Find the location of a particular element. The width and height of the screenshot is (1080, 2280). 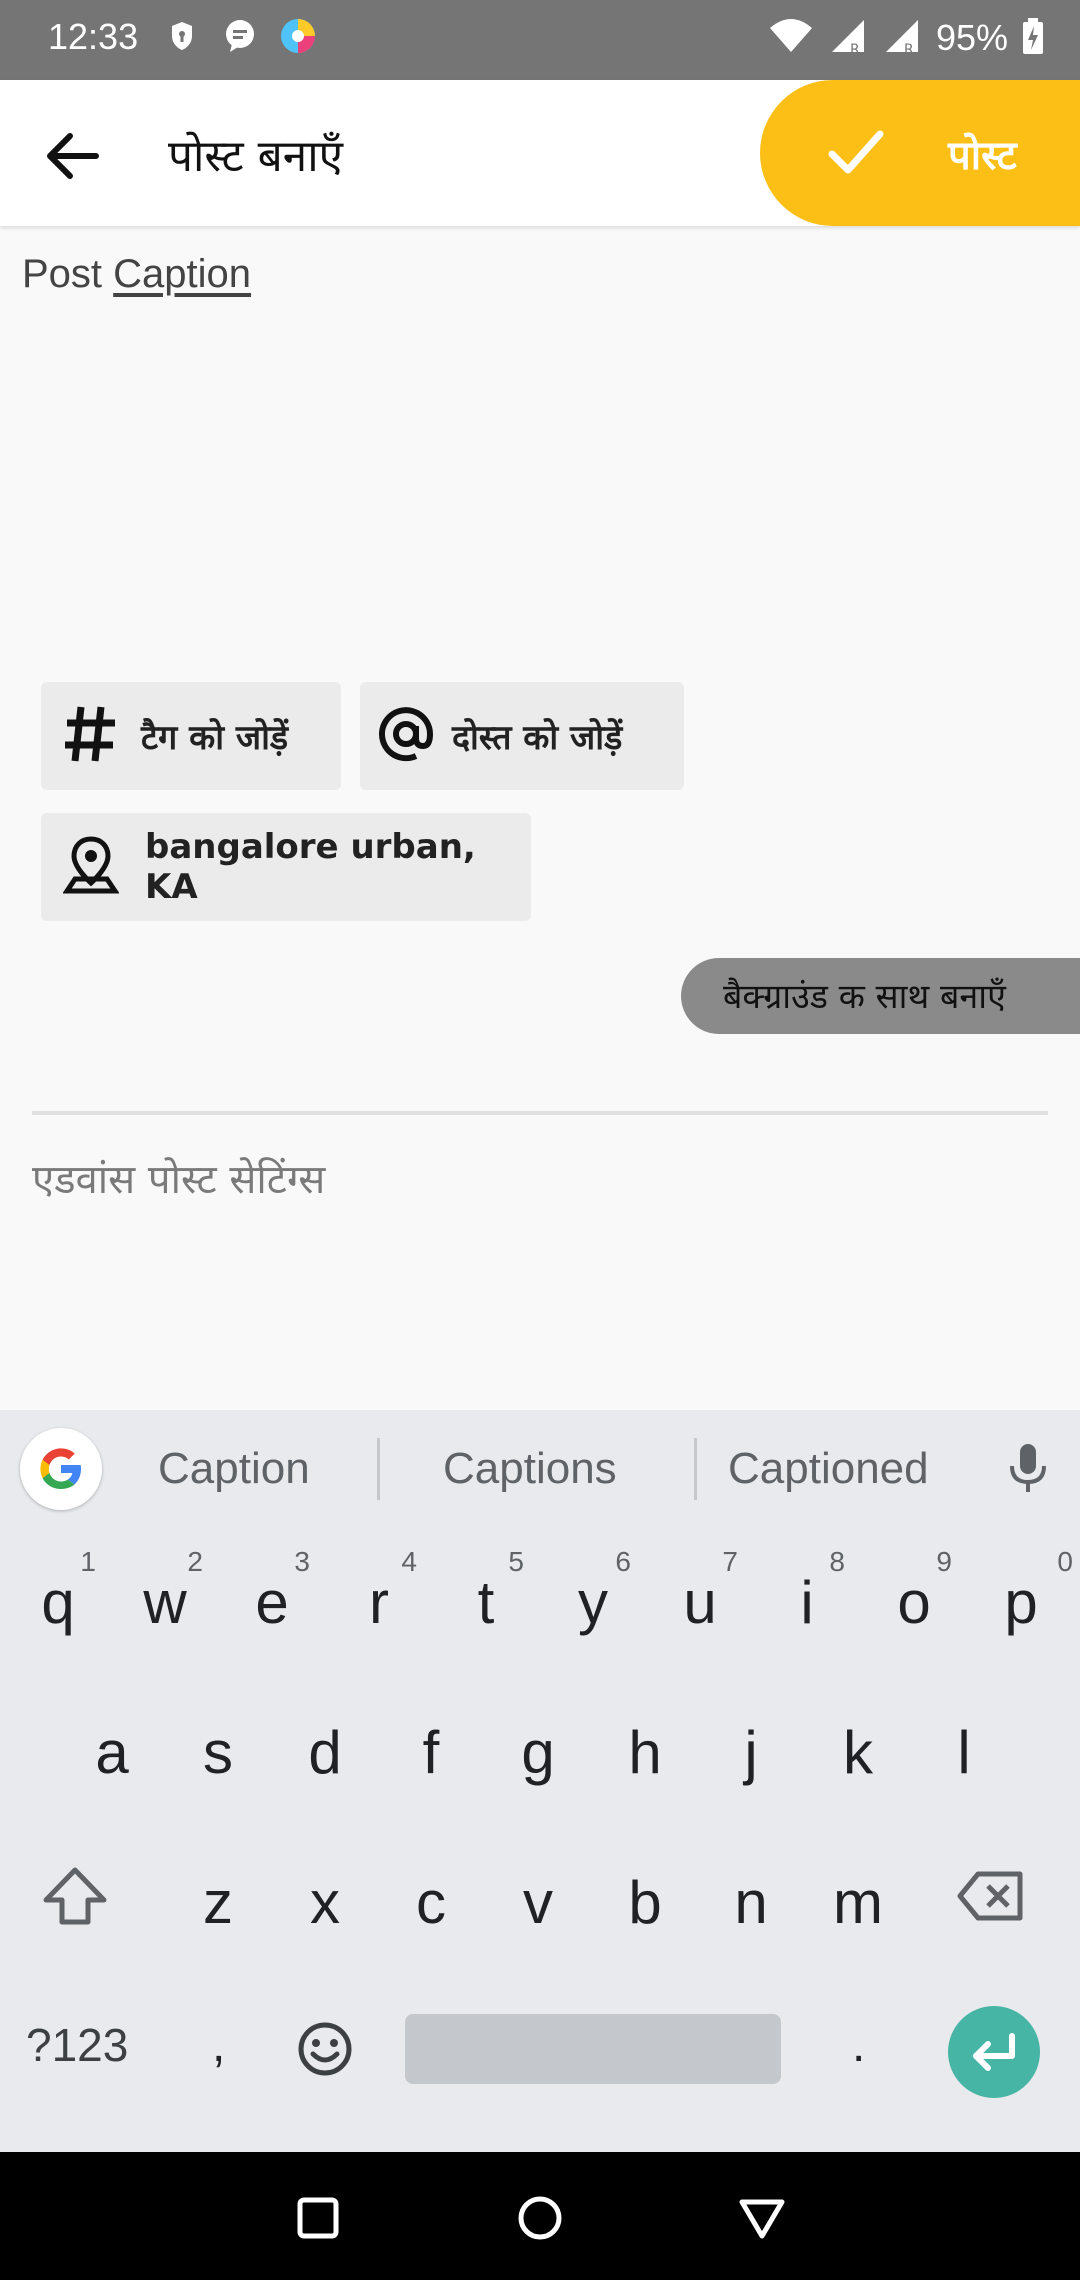

back-arrow-icon is located at coordinates (73, 156).